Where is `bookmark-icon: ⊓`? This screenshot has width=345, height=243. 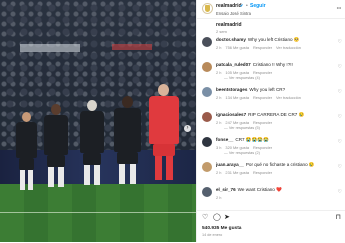
bookmark-icon: ⊓ is located at coordinates (338, 218).